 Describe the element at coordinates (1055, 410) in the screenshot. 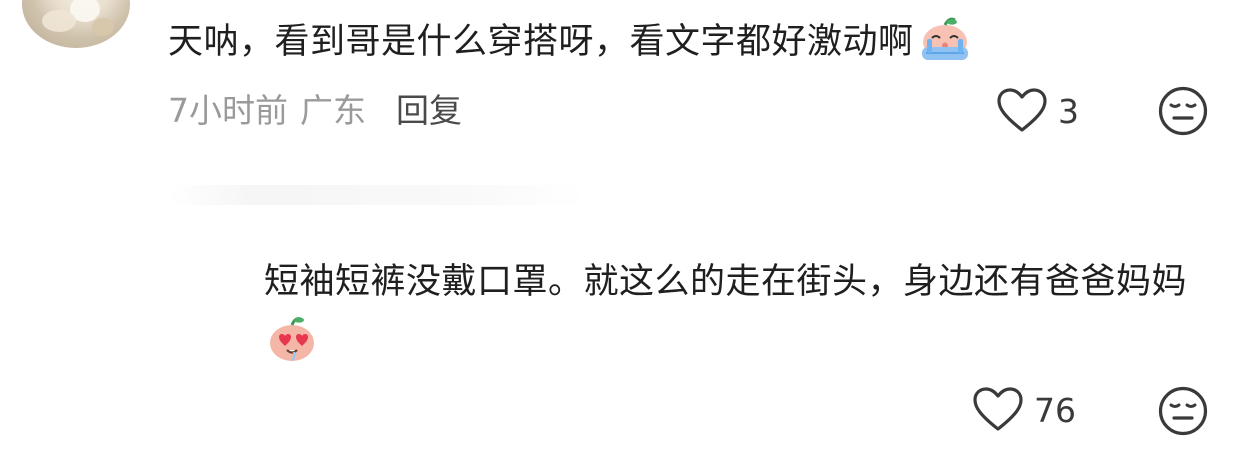

I see `like-count: 76` at that location.